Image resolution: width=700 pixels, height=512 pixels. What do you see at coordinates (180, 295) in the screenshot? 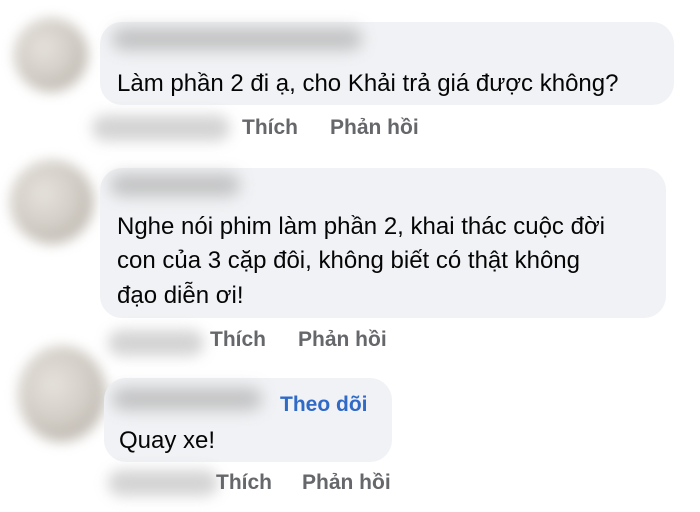
I see `comment-text: đạo diễn ơi!` at bounding box center [180, 295].